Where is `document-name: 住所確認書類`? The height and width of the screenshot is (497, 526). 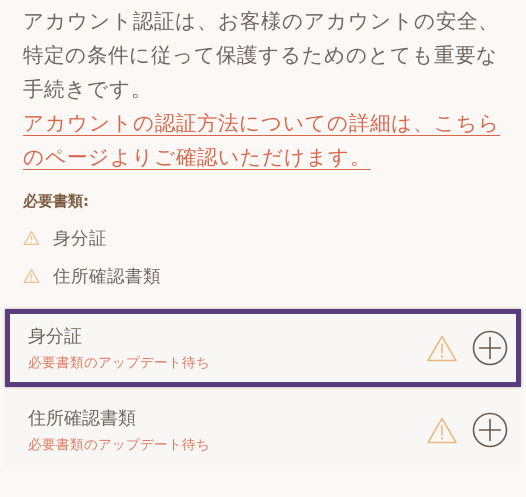 document-name: 住所確認書類 is located at coordinates (107, 277).